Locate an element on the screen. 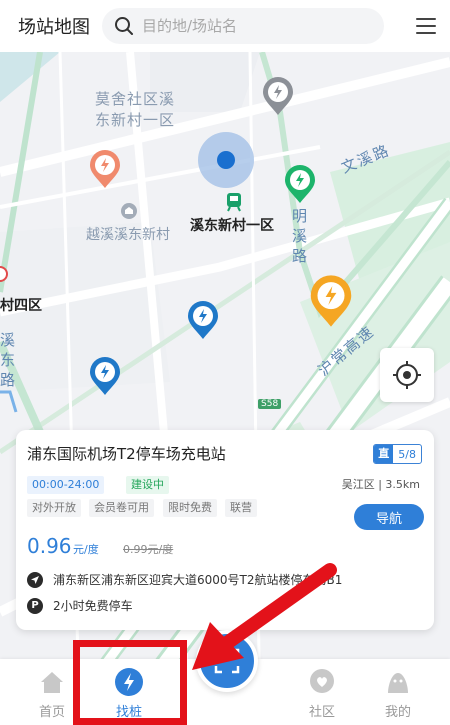 This screenshot has width=450, height=725. charger-availability-badge: 直 5/8 is located at coordinates (397, 454).